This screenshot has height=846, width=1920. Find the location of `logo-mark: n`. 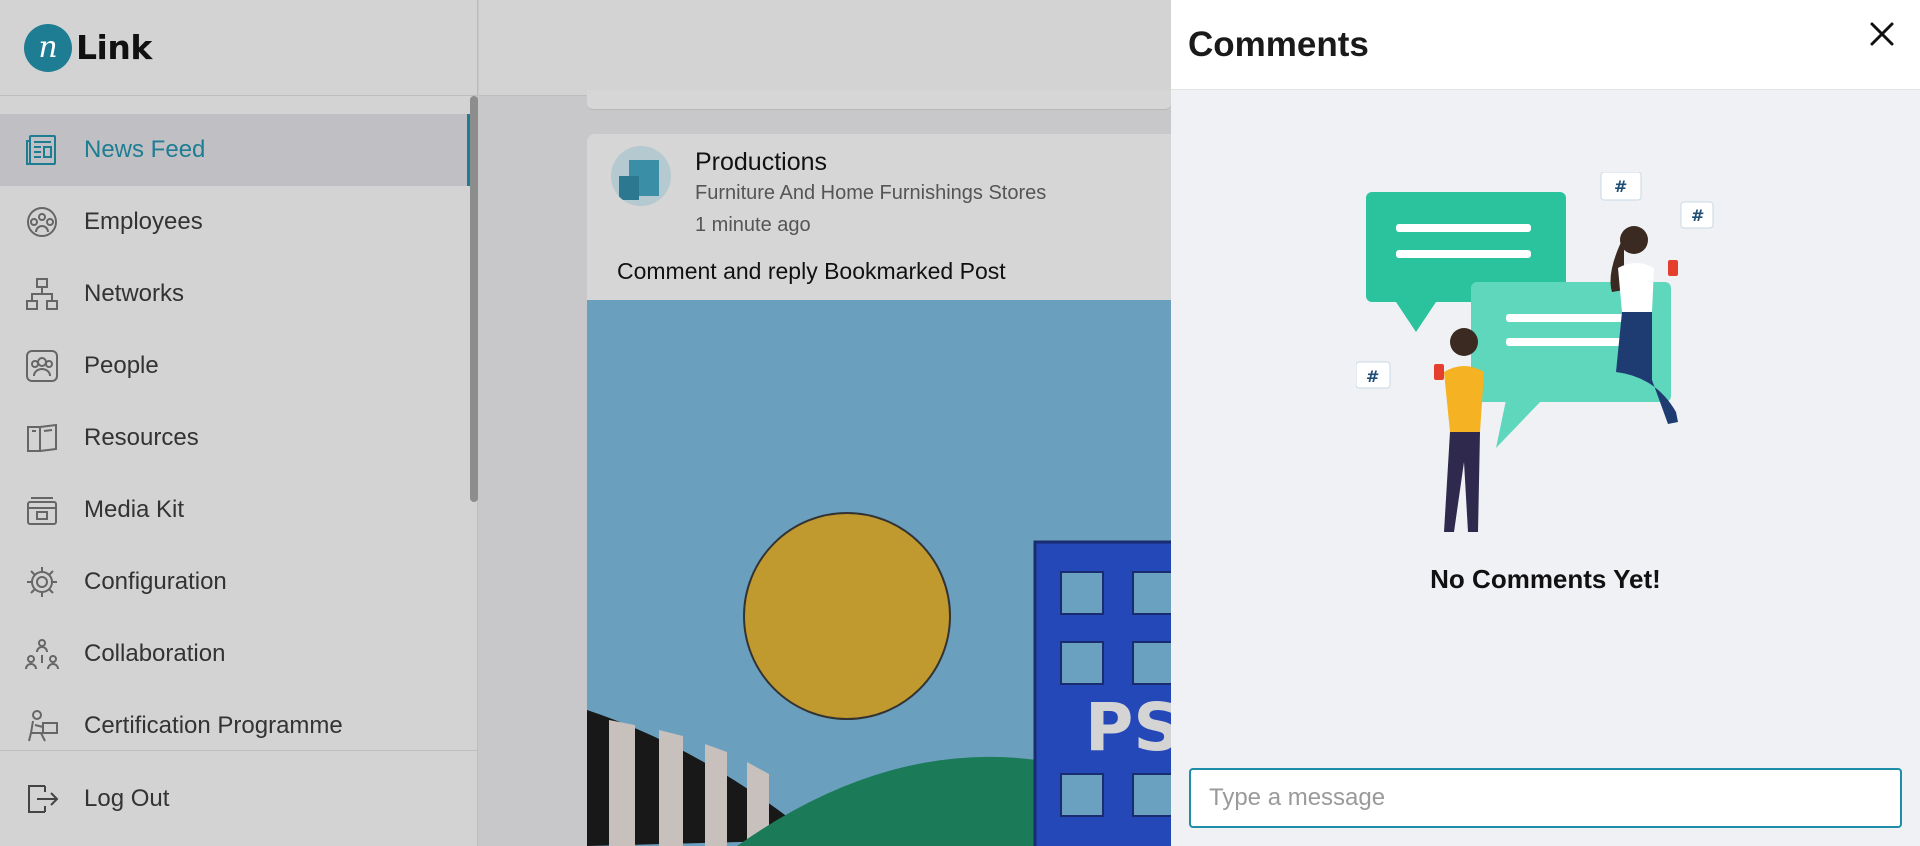

logo-mark: n is located at coordinates (48, 47).